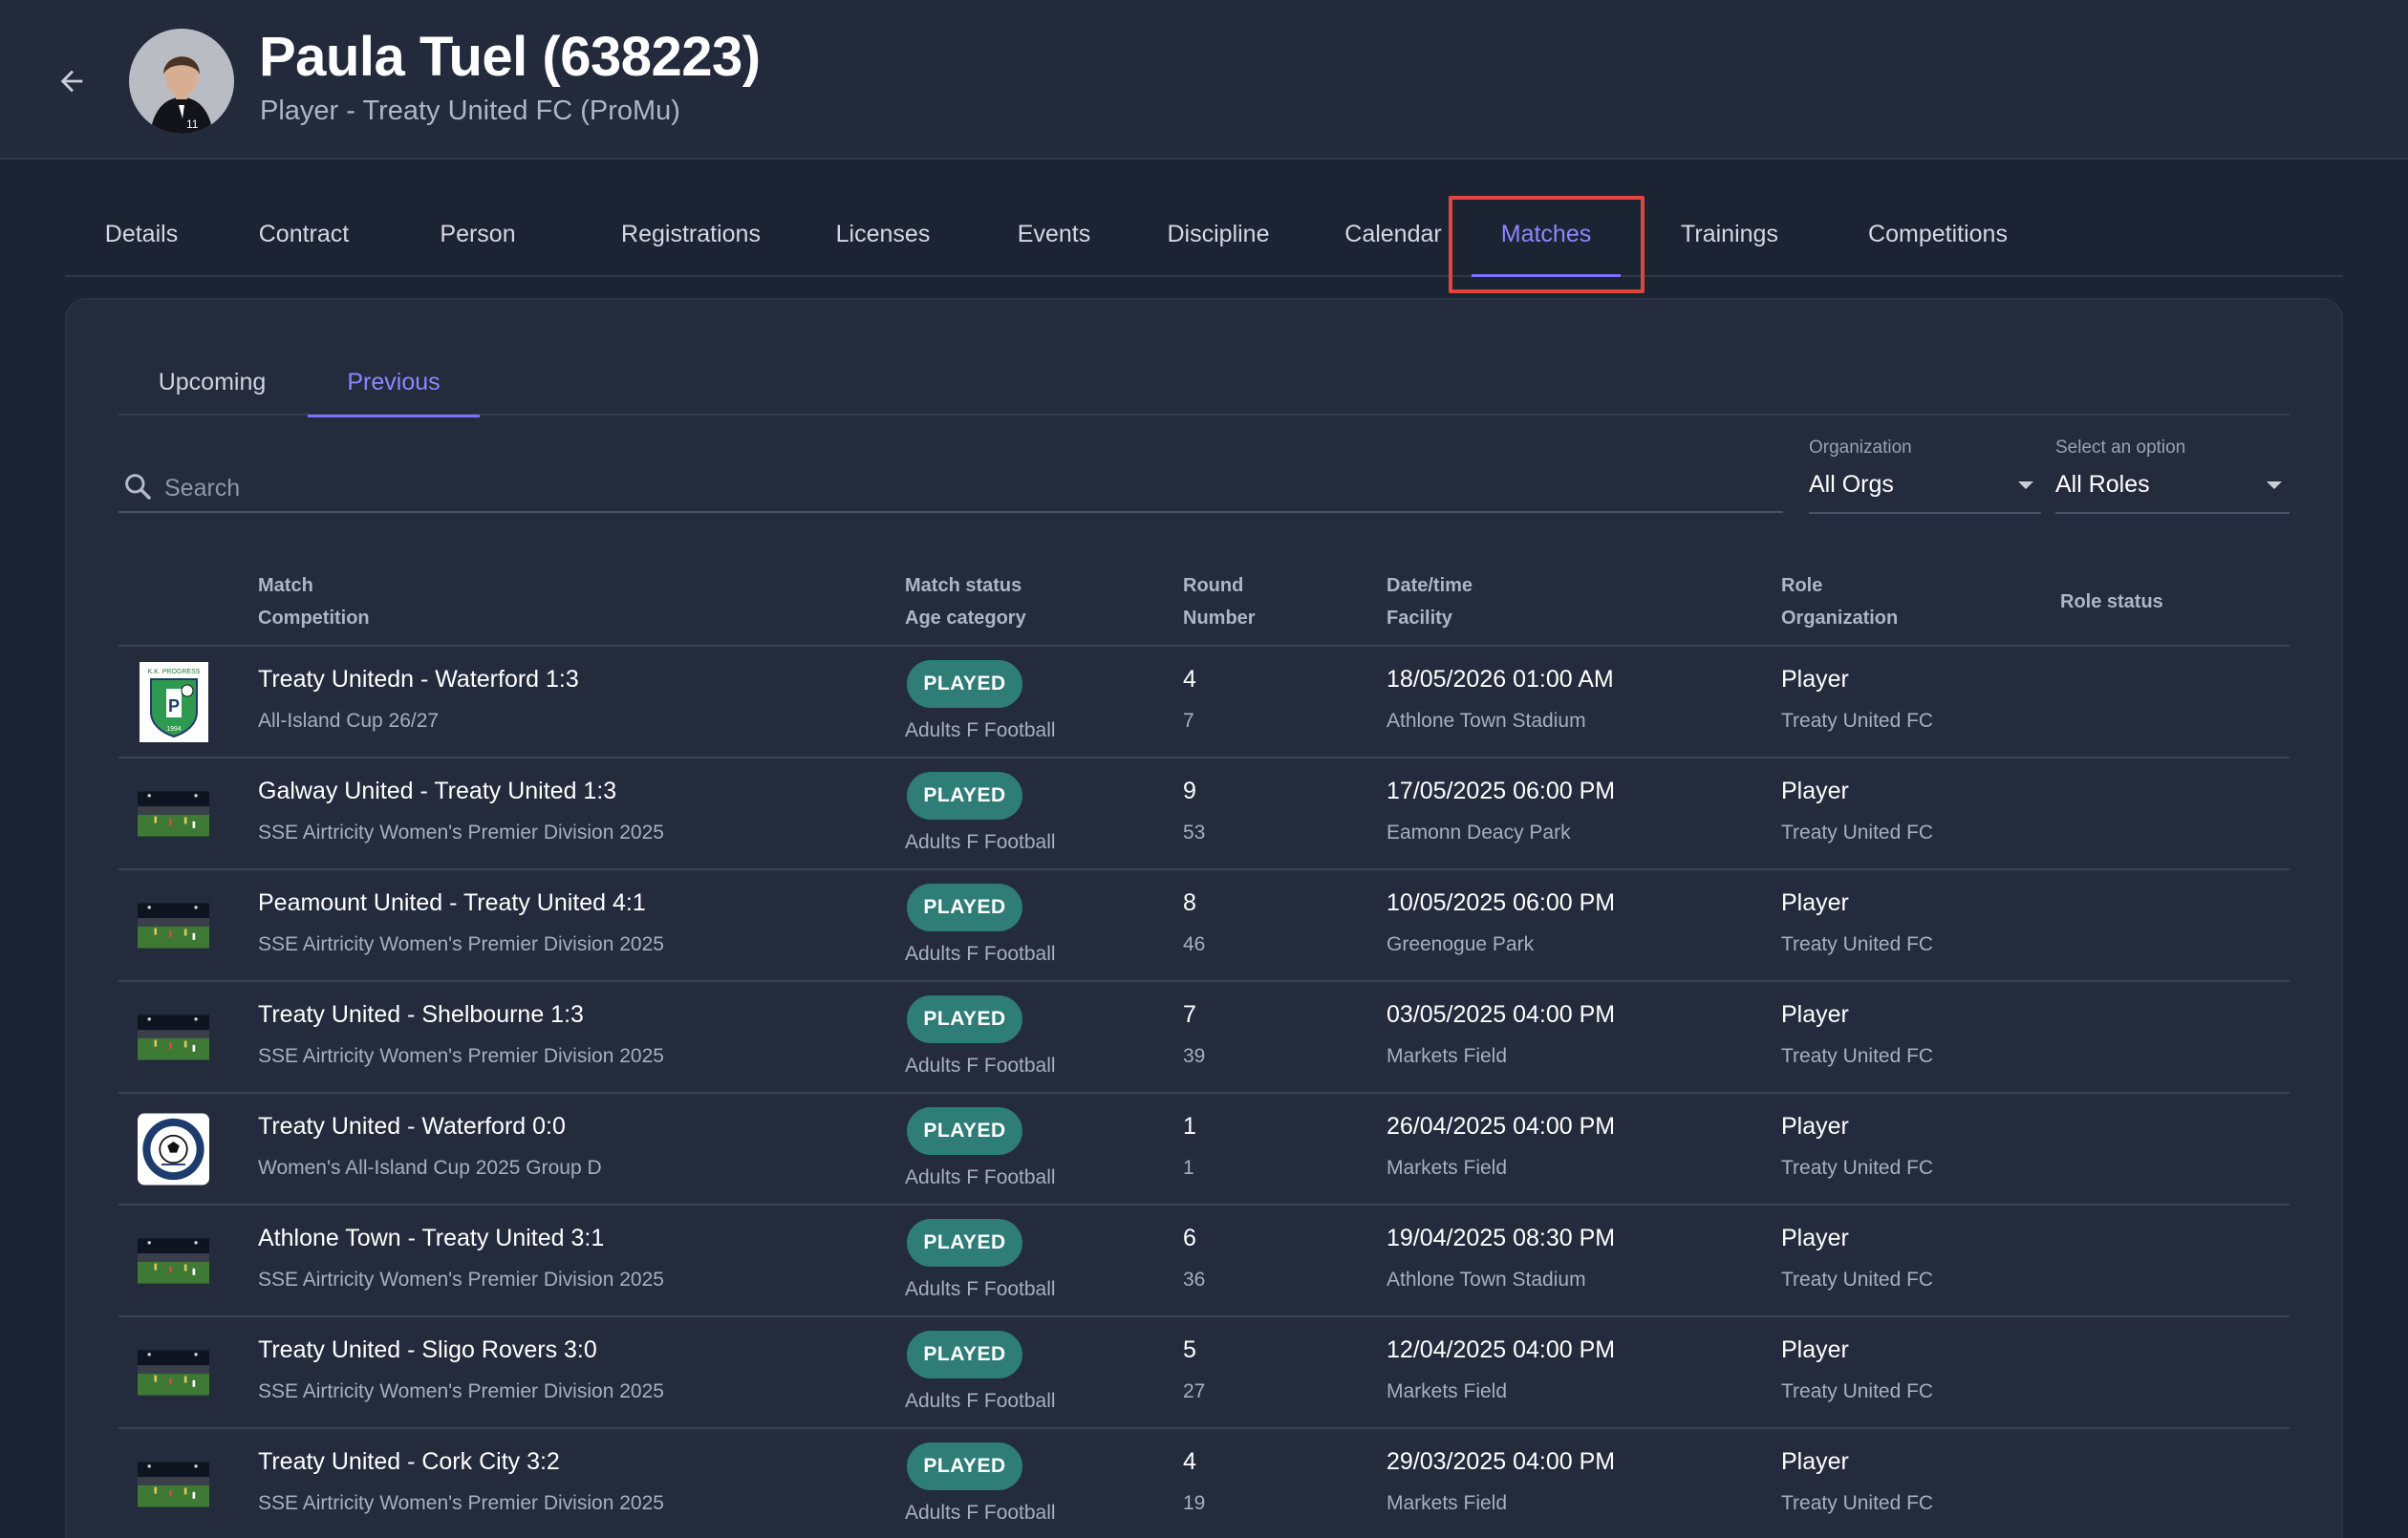  Describe the element at coordinates (1213, 586) in the screenshot. I see `header-round: Round` at that location.